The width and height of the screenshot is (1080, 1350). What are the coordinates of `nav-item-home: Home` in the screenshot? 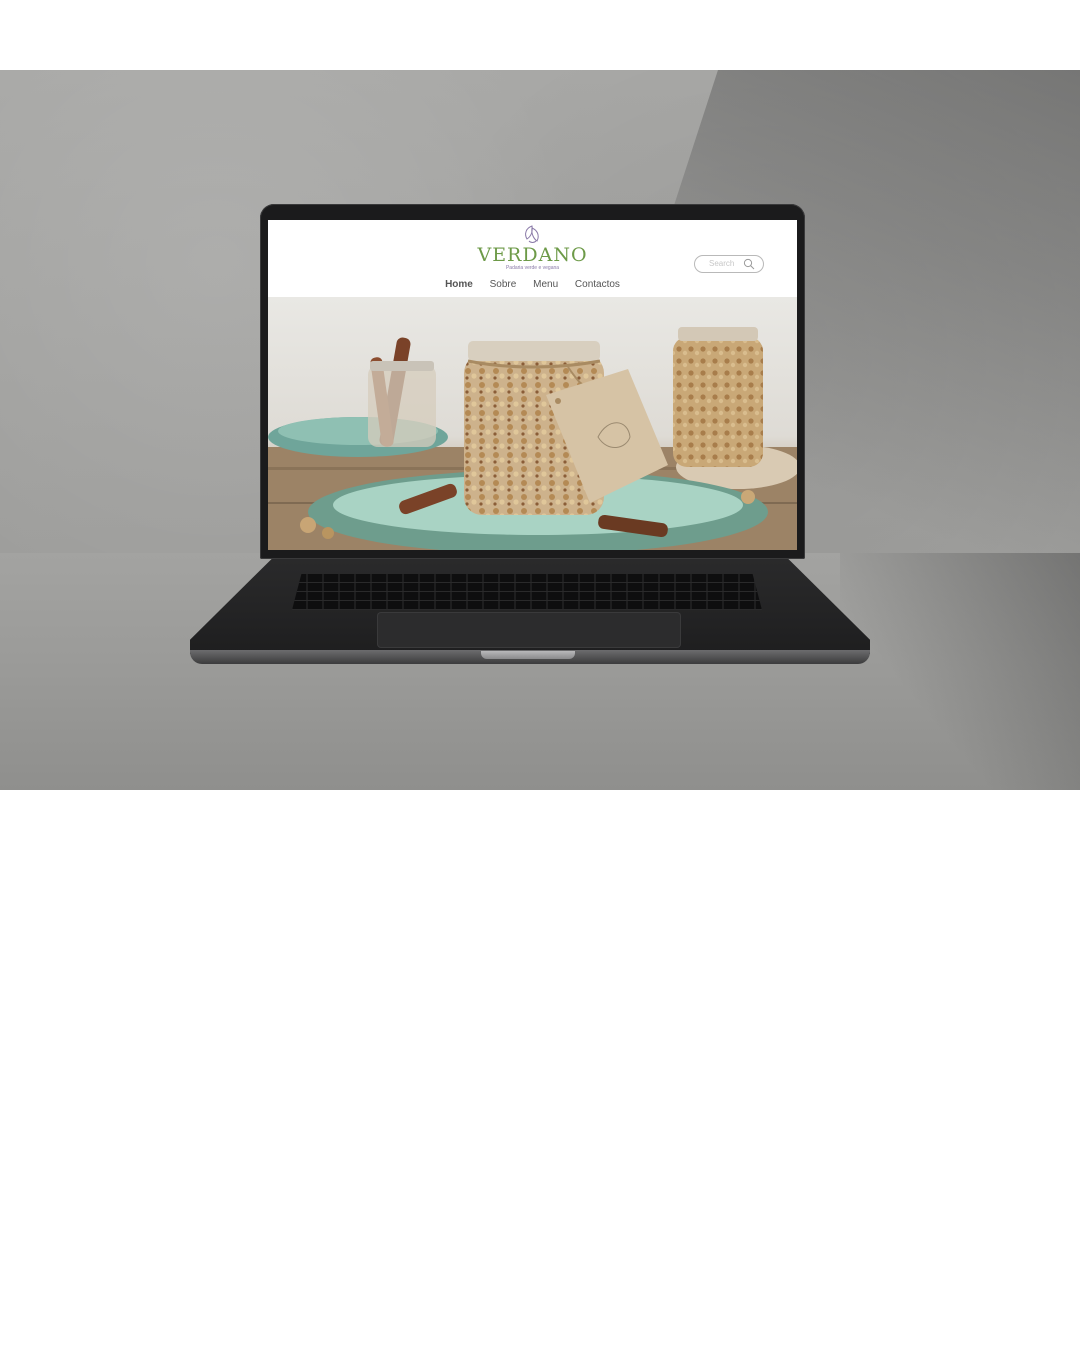 It's located at (459, 284).